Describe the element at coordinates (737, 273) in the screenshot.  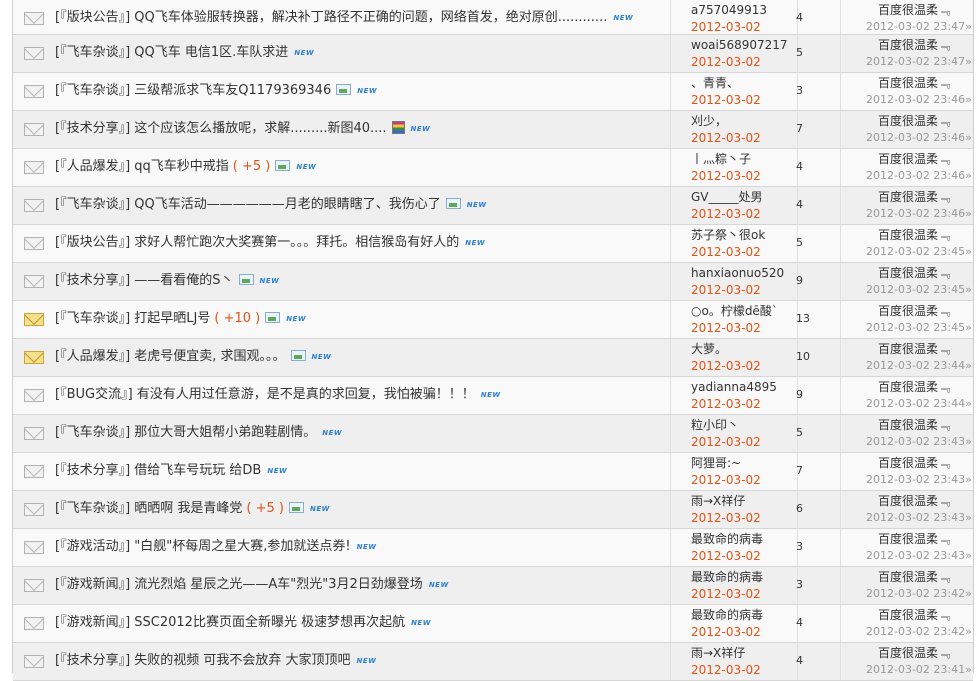
I see `author-name: hanxiaonuo520` at that location.